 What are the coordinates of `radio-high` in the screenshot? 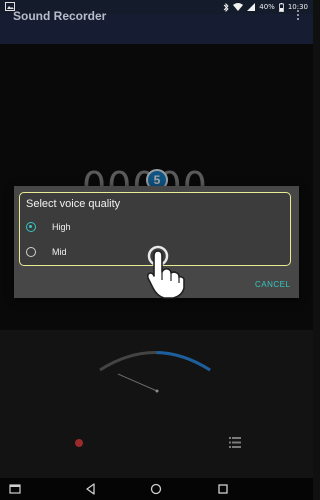 It's located at (31, 227).